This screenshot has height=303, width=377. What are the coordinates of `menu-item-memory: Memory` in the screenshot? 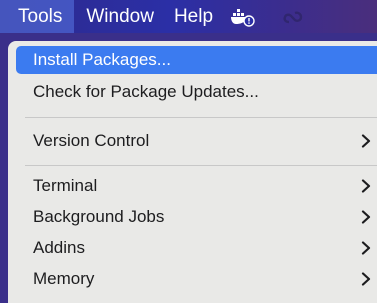 It's located at (196, 279).